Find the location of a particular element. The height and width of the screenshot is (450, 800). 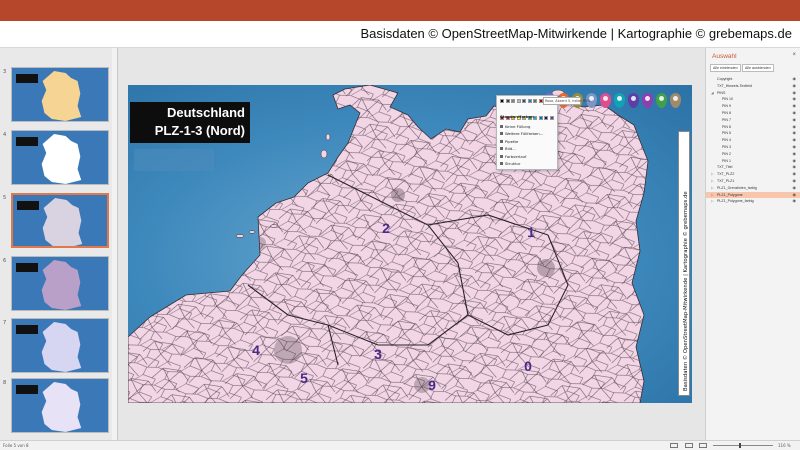

layer-row: PIN 9 ◉ is located at coordinates (753, 106).